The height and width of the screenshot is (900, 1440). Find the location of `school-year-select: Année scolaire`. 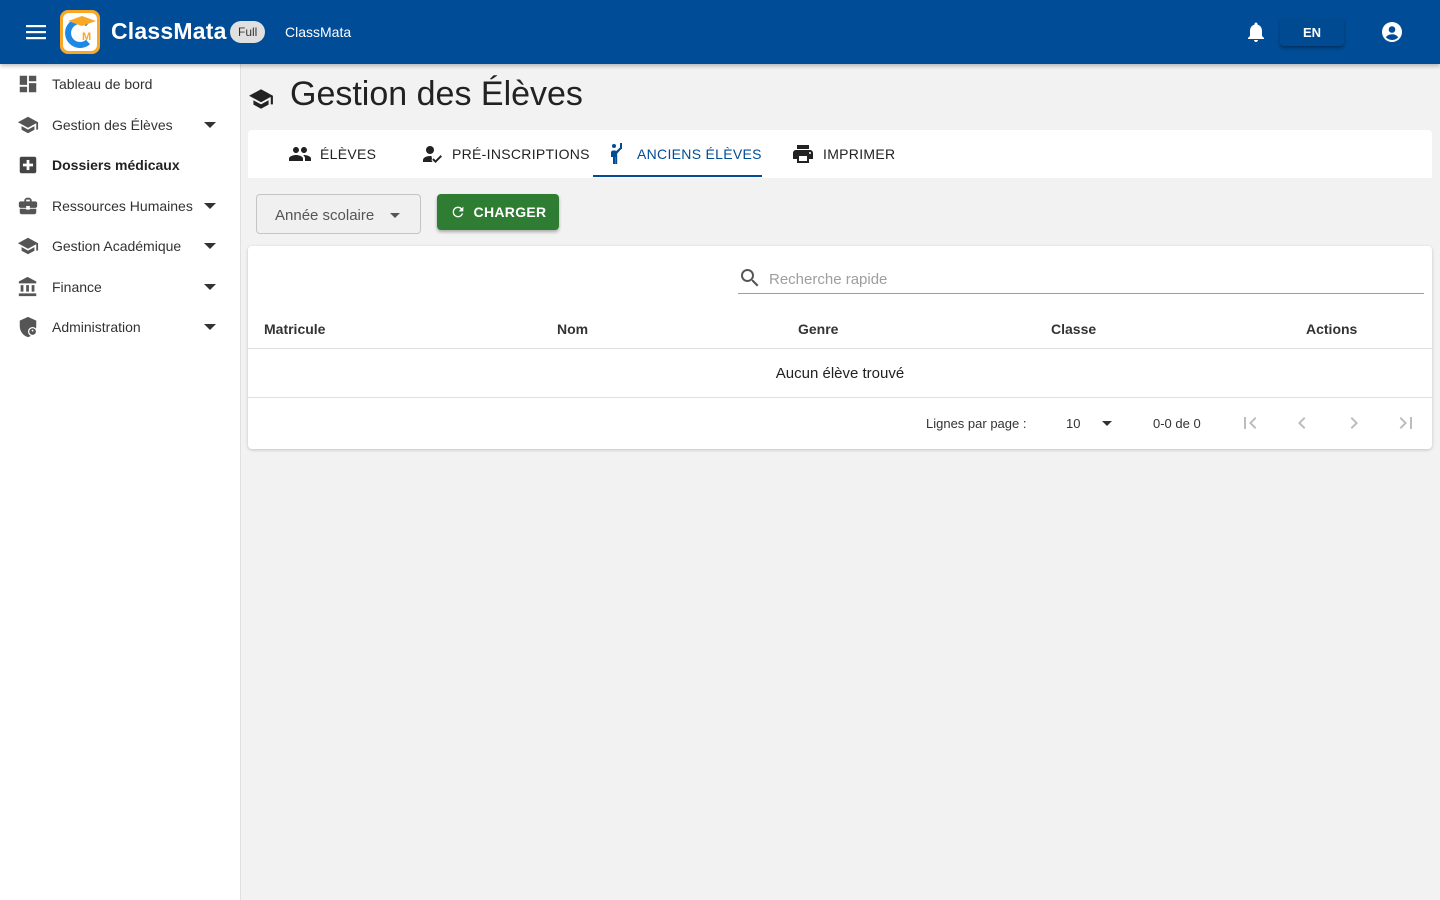

school-year-select: Année scolaire is located at coordinates (338, 214).